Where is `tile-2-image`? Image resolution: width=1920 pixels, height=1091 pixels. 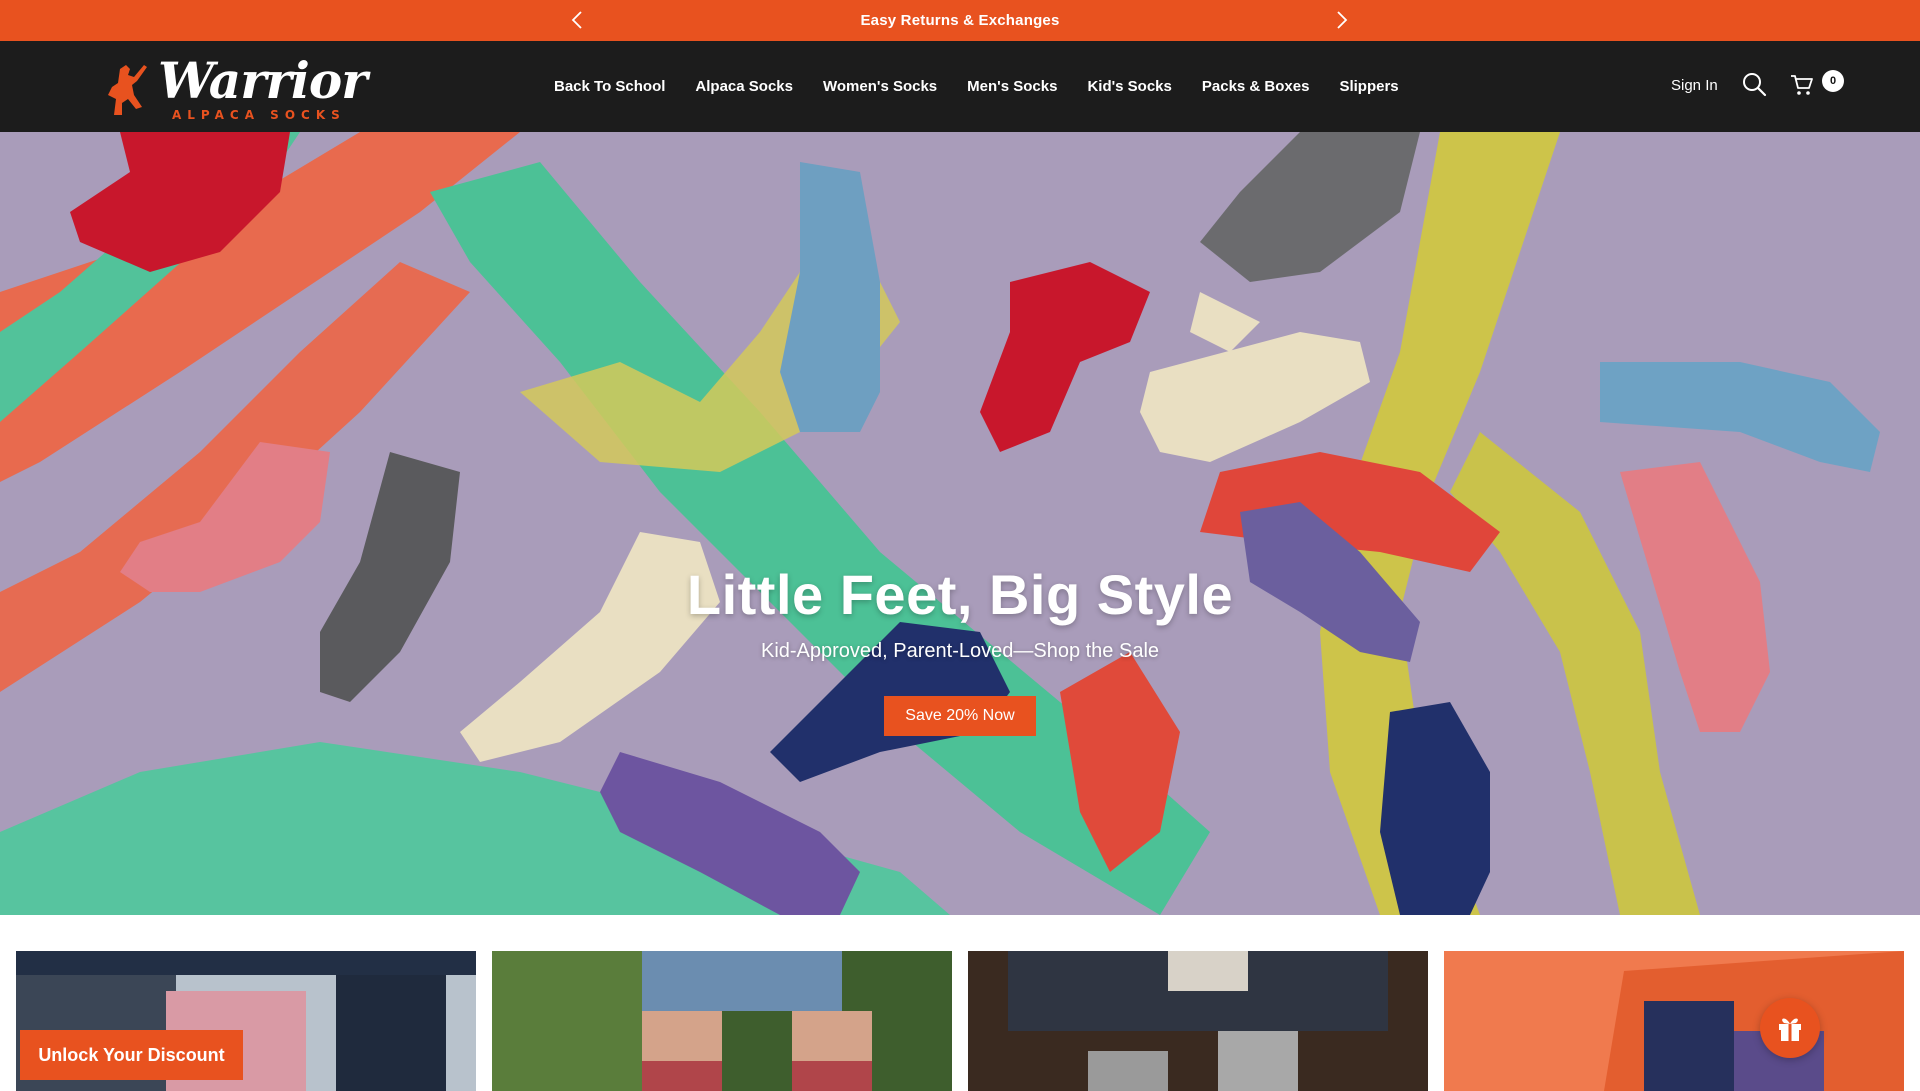
tile-2-image is located at coordinates (722, 1021).